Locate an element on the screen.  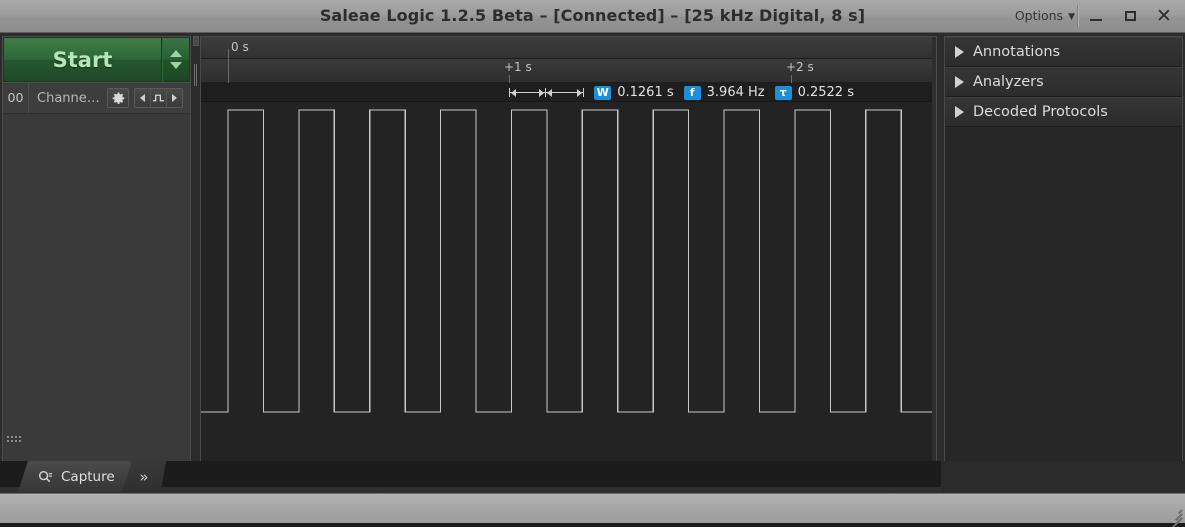
options-menu-button: Options ▼ is located at coordinates (1045, 16).